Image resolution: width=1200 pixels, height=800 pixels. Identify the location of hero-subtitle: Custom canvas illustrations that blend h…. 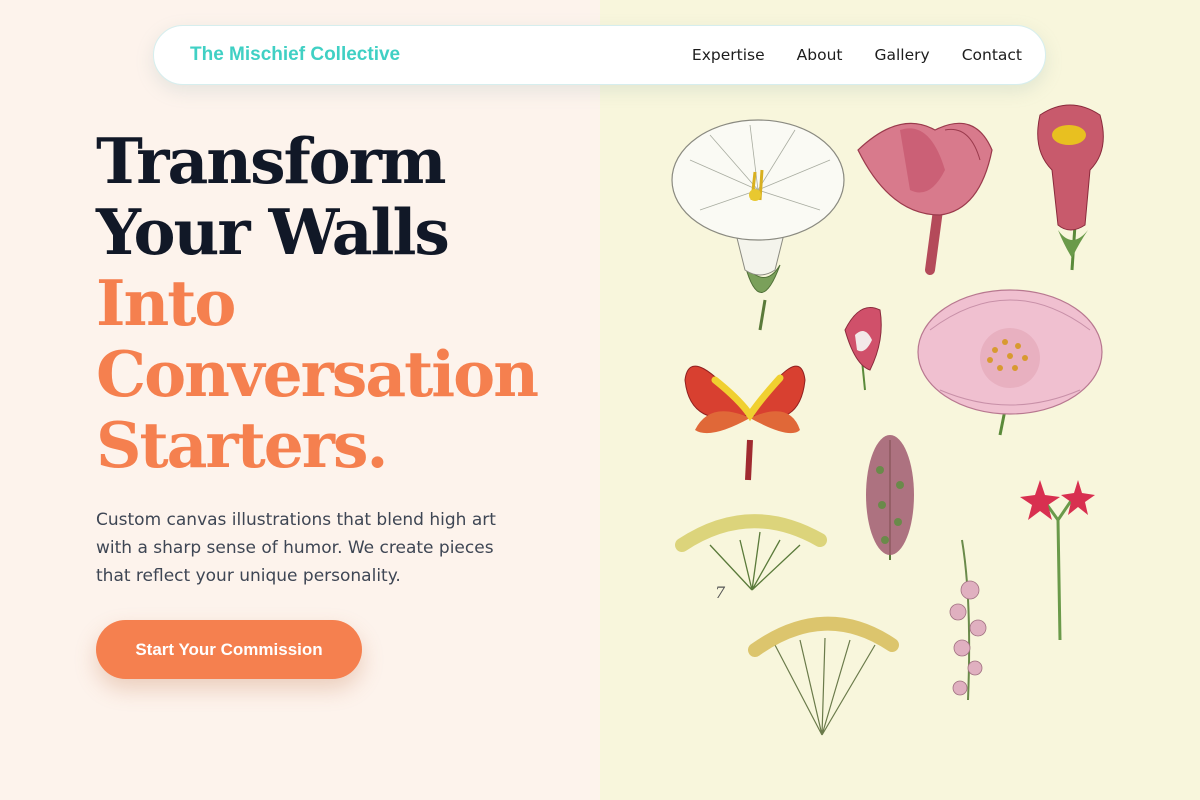
(296, 548).